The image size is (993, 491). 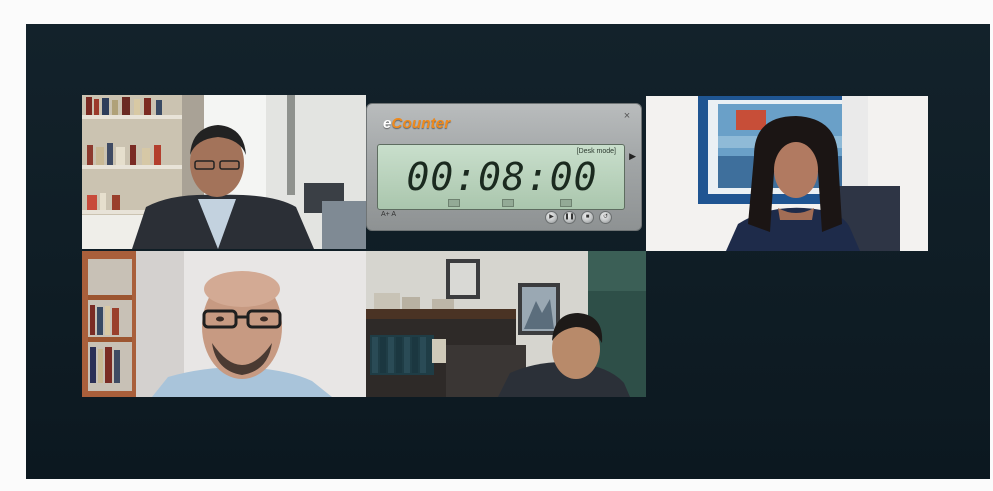 I want to click on participant-3-video, so click(x=224, y=324).